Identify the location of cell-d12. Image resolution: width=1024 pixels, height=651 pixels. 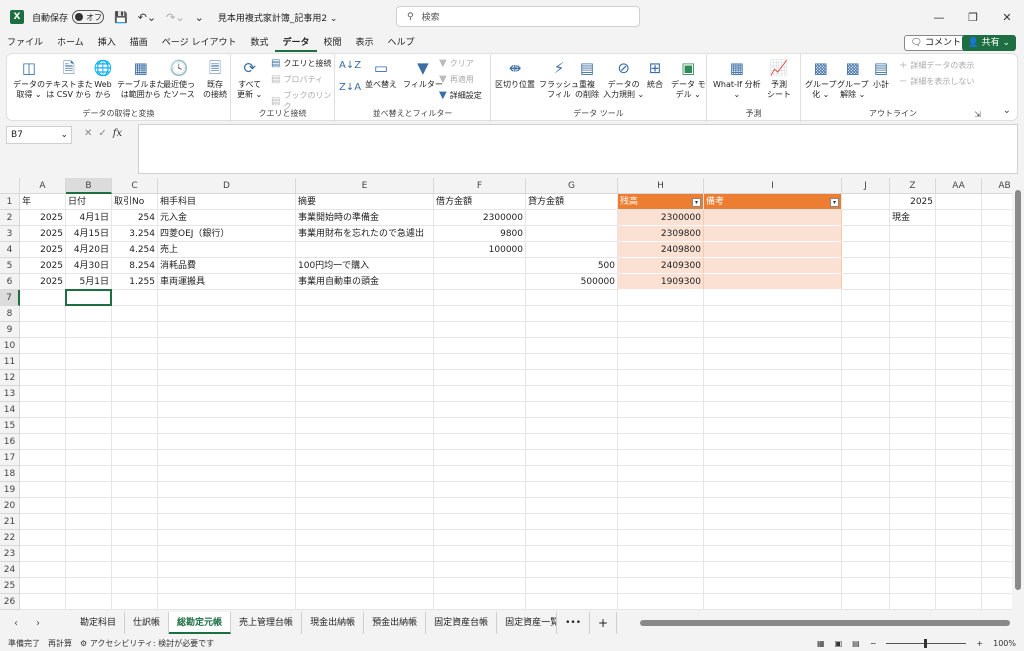
(227, 378).